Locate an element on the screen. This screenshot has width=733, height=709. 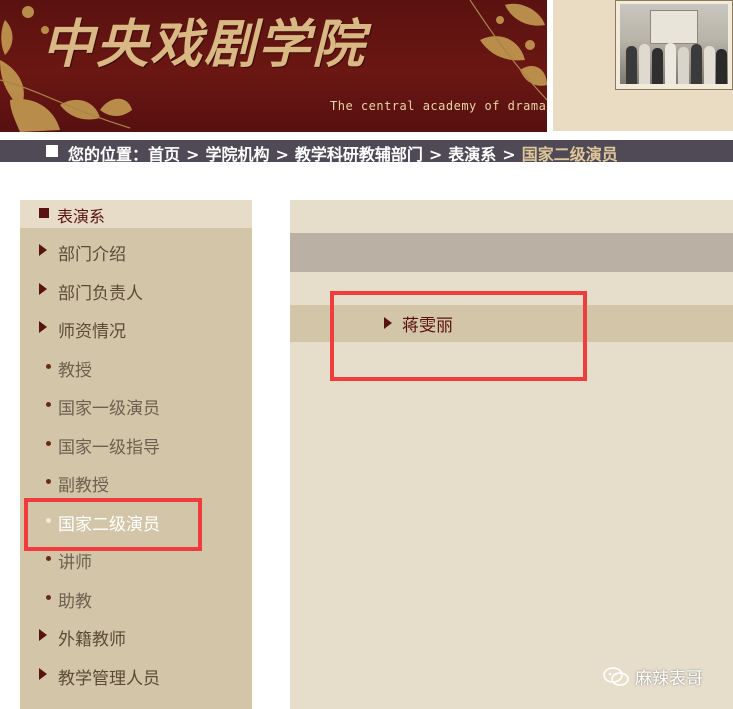
sidebar-item-teaching-assistant: 助教 is located at coordinates (136, 599).